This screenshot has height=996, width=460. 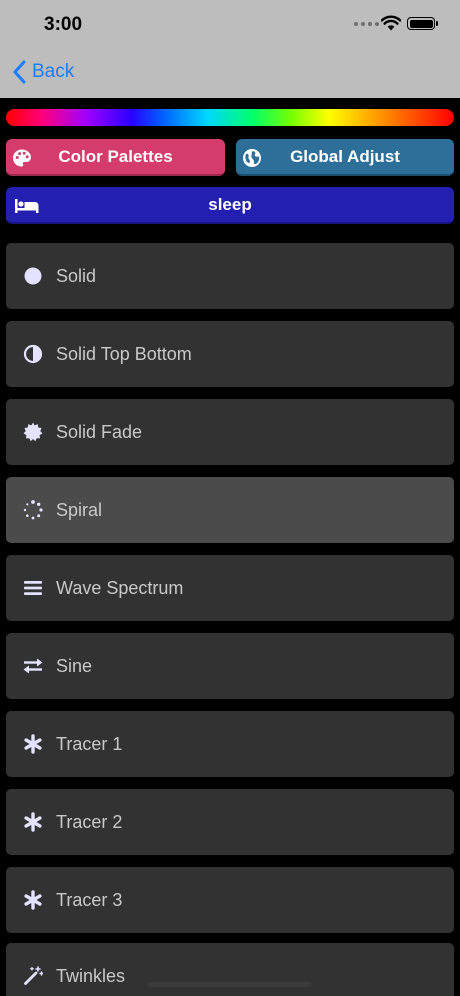 I want to click on palette-icon, so click(x=22, y=158).